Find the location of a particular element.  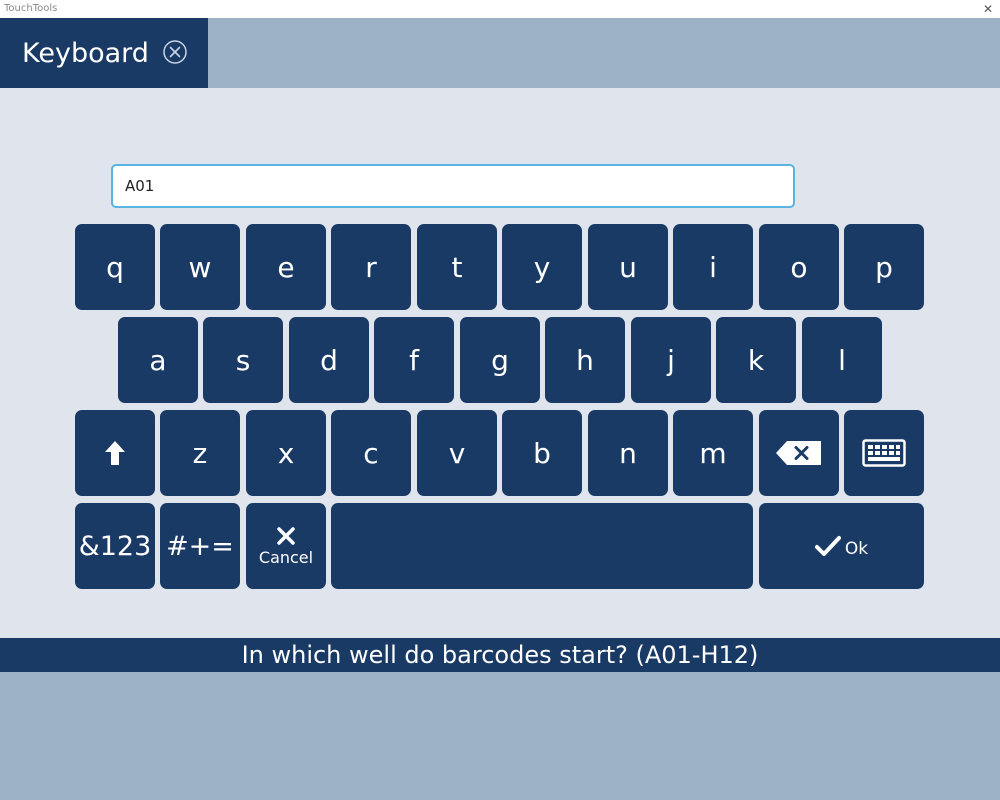

tab-label: Keyboard is located at coordinates (85, 53).